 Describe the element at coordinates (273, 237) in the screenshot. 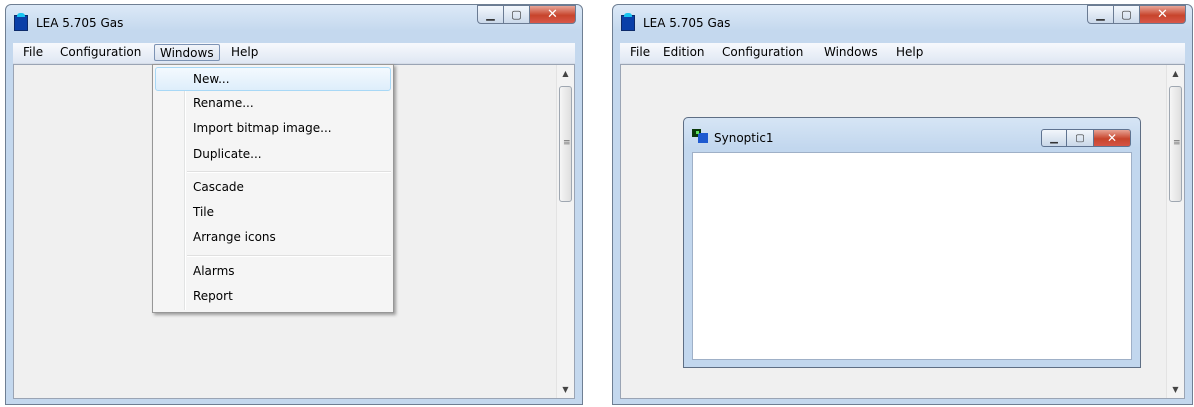

I see `menu-item-arrange-icons: Arrange icons` at that location.